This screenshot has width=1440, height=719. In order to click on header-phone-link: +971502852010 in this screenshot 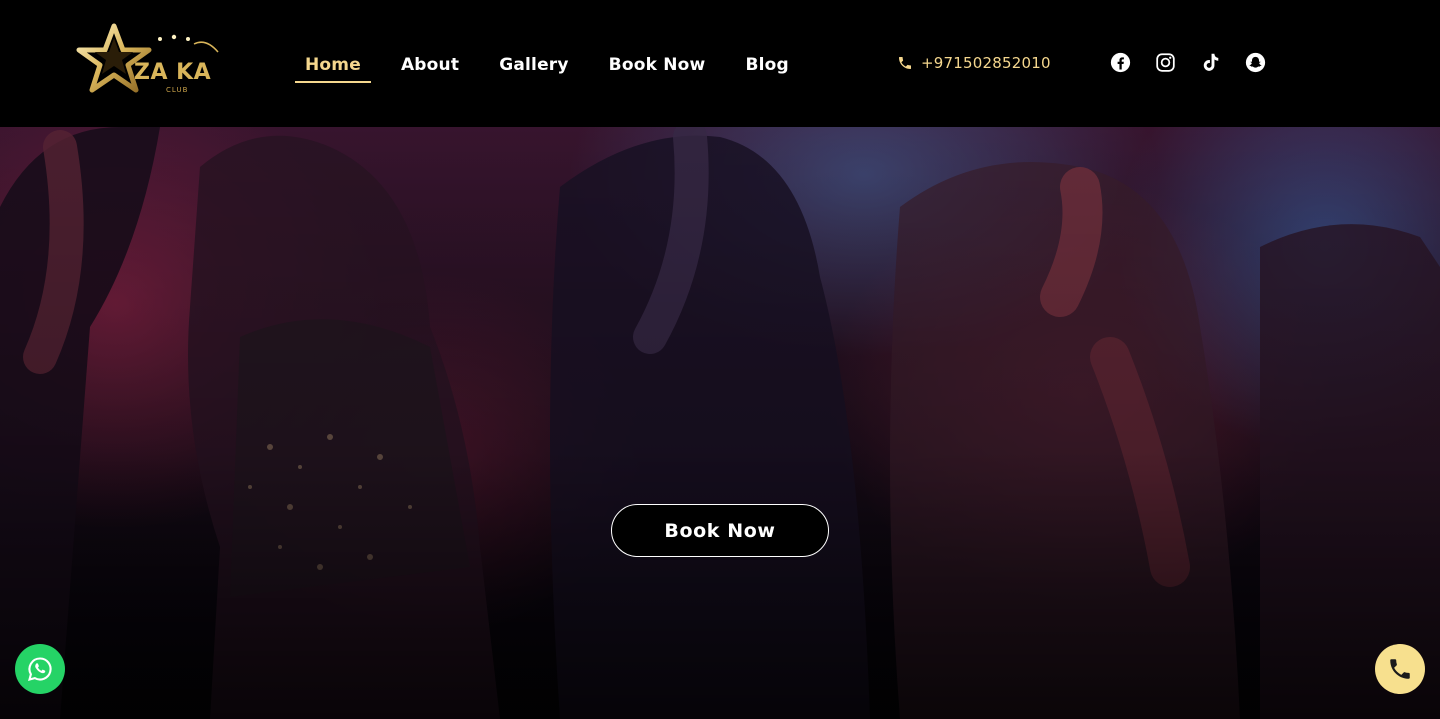, I will do `click(974, 63)`.